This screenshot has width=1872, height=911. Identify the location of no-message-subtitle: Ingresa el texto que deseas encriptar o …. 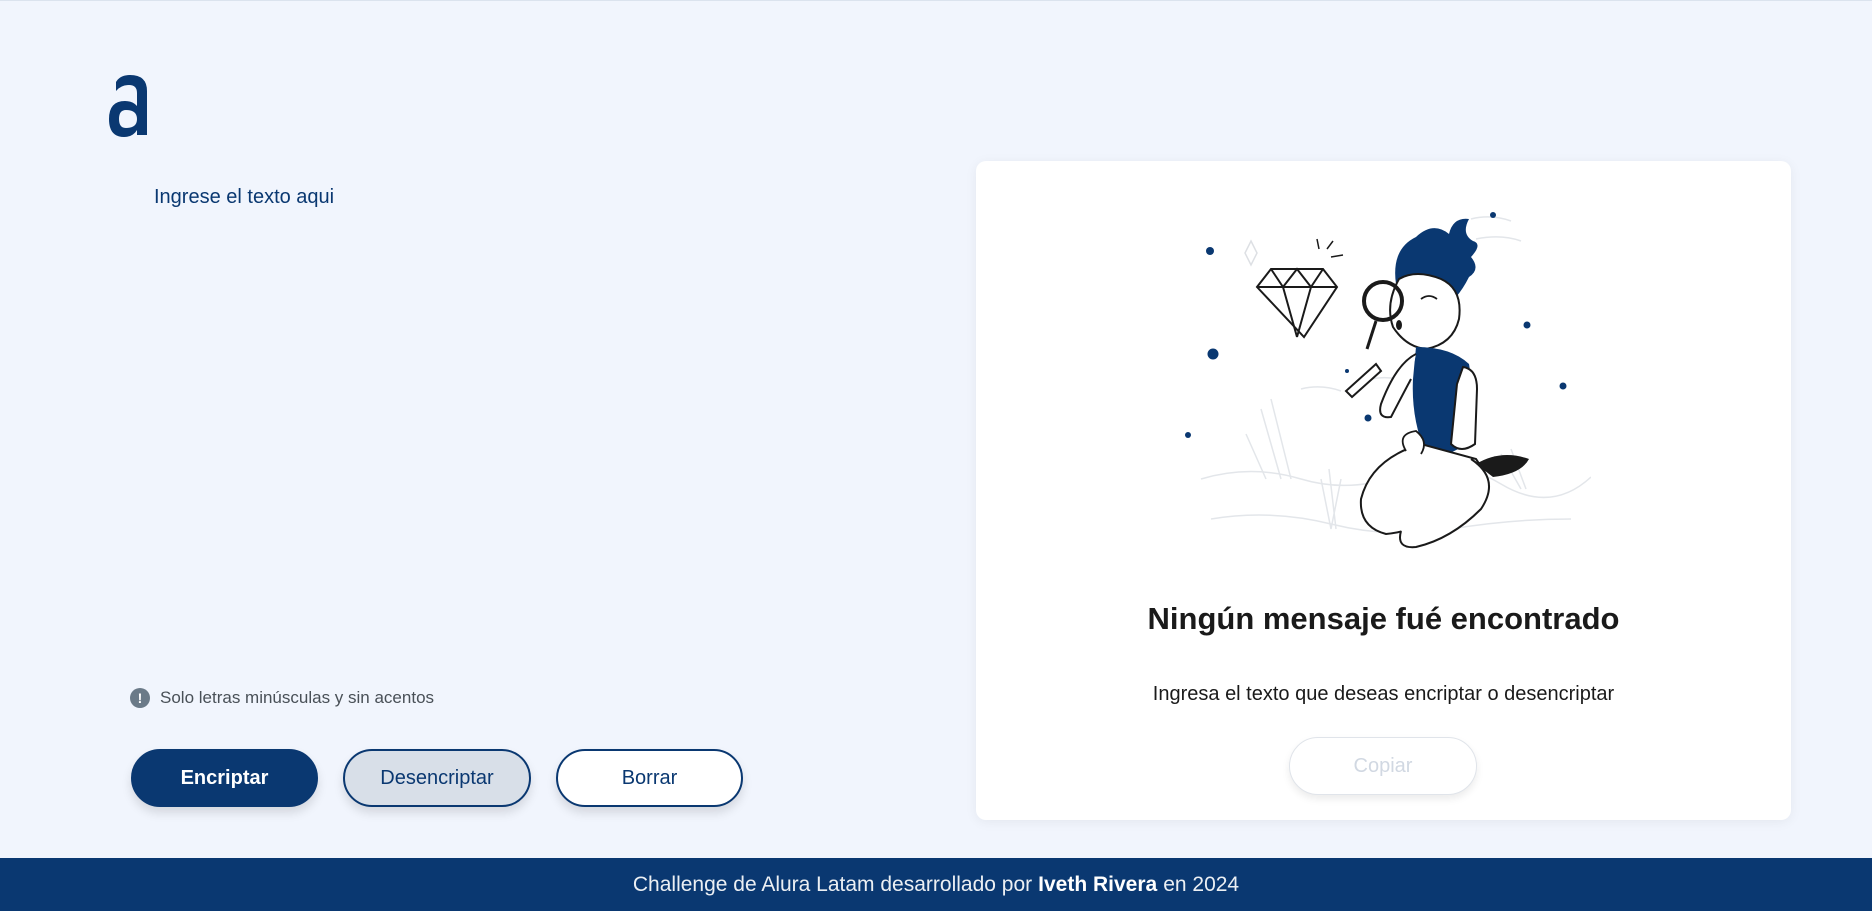
(1383, 694).